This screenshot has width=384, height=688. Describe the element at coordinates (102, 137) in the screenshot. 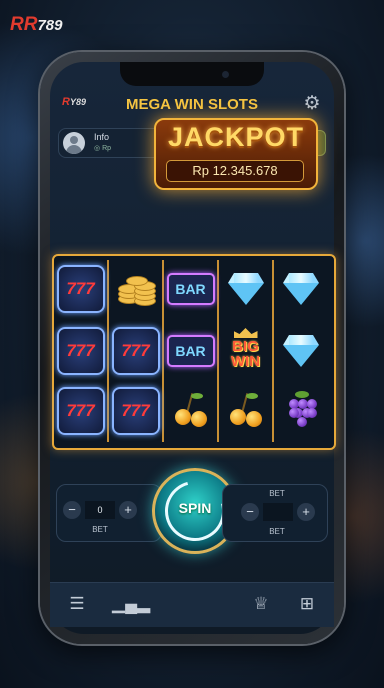

I see `user-name: Info` at that location.